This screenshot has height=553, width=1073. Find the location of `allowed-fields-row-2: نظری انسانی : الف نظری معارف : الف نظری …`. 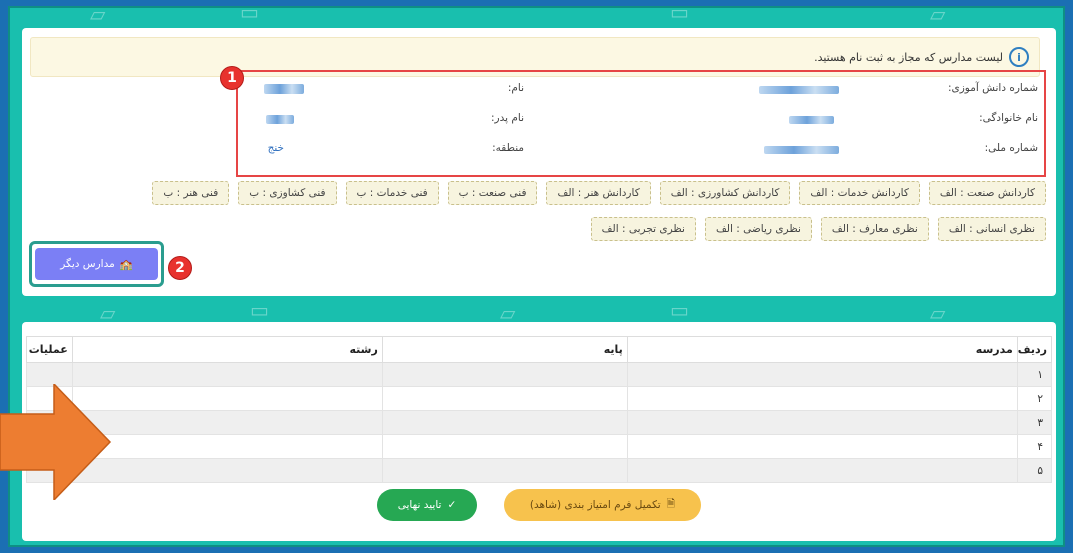

allowed-fields-row-2: نظری انسانی : الف نظری معارف : الف نظری … is located at coordinates (818, 229).